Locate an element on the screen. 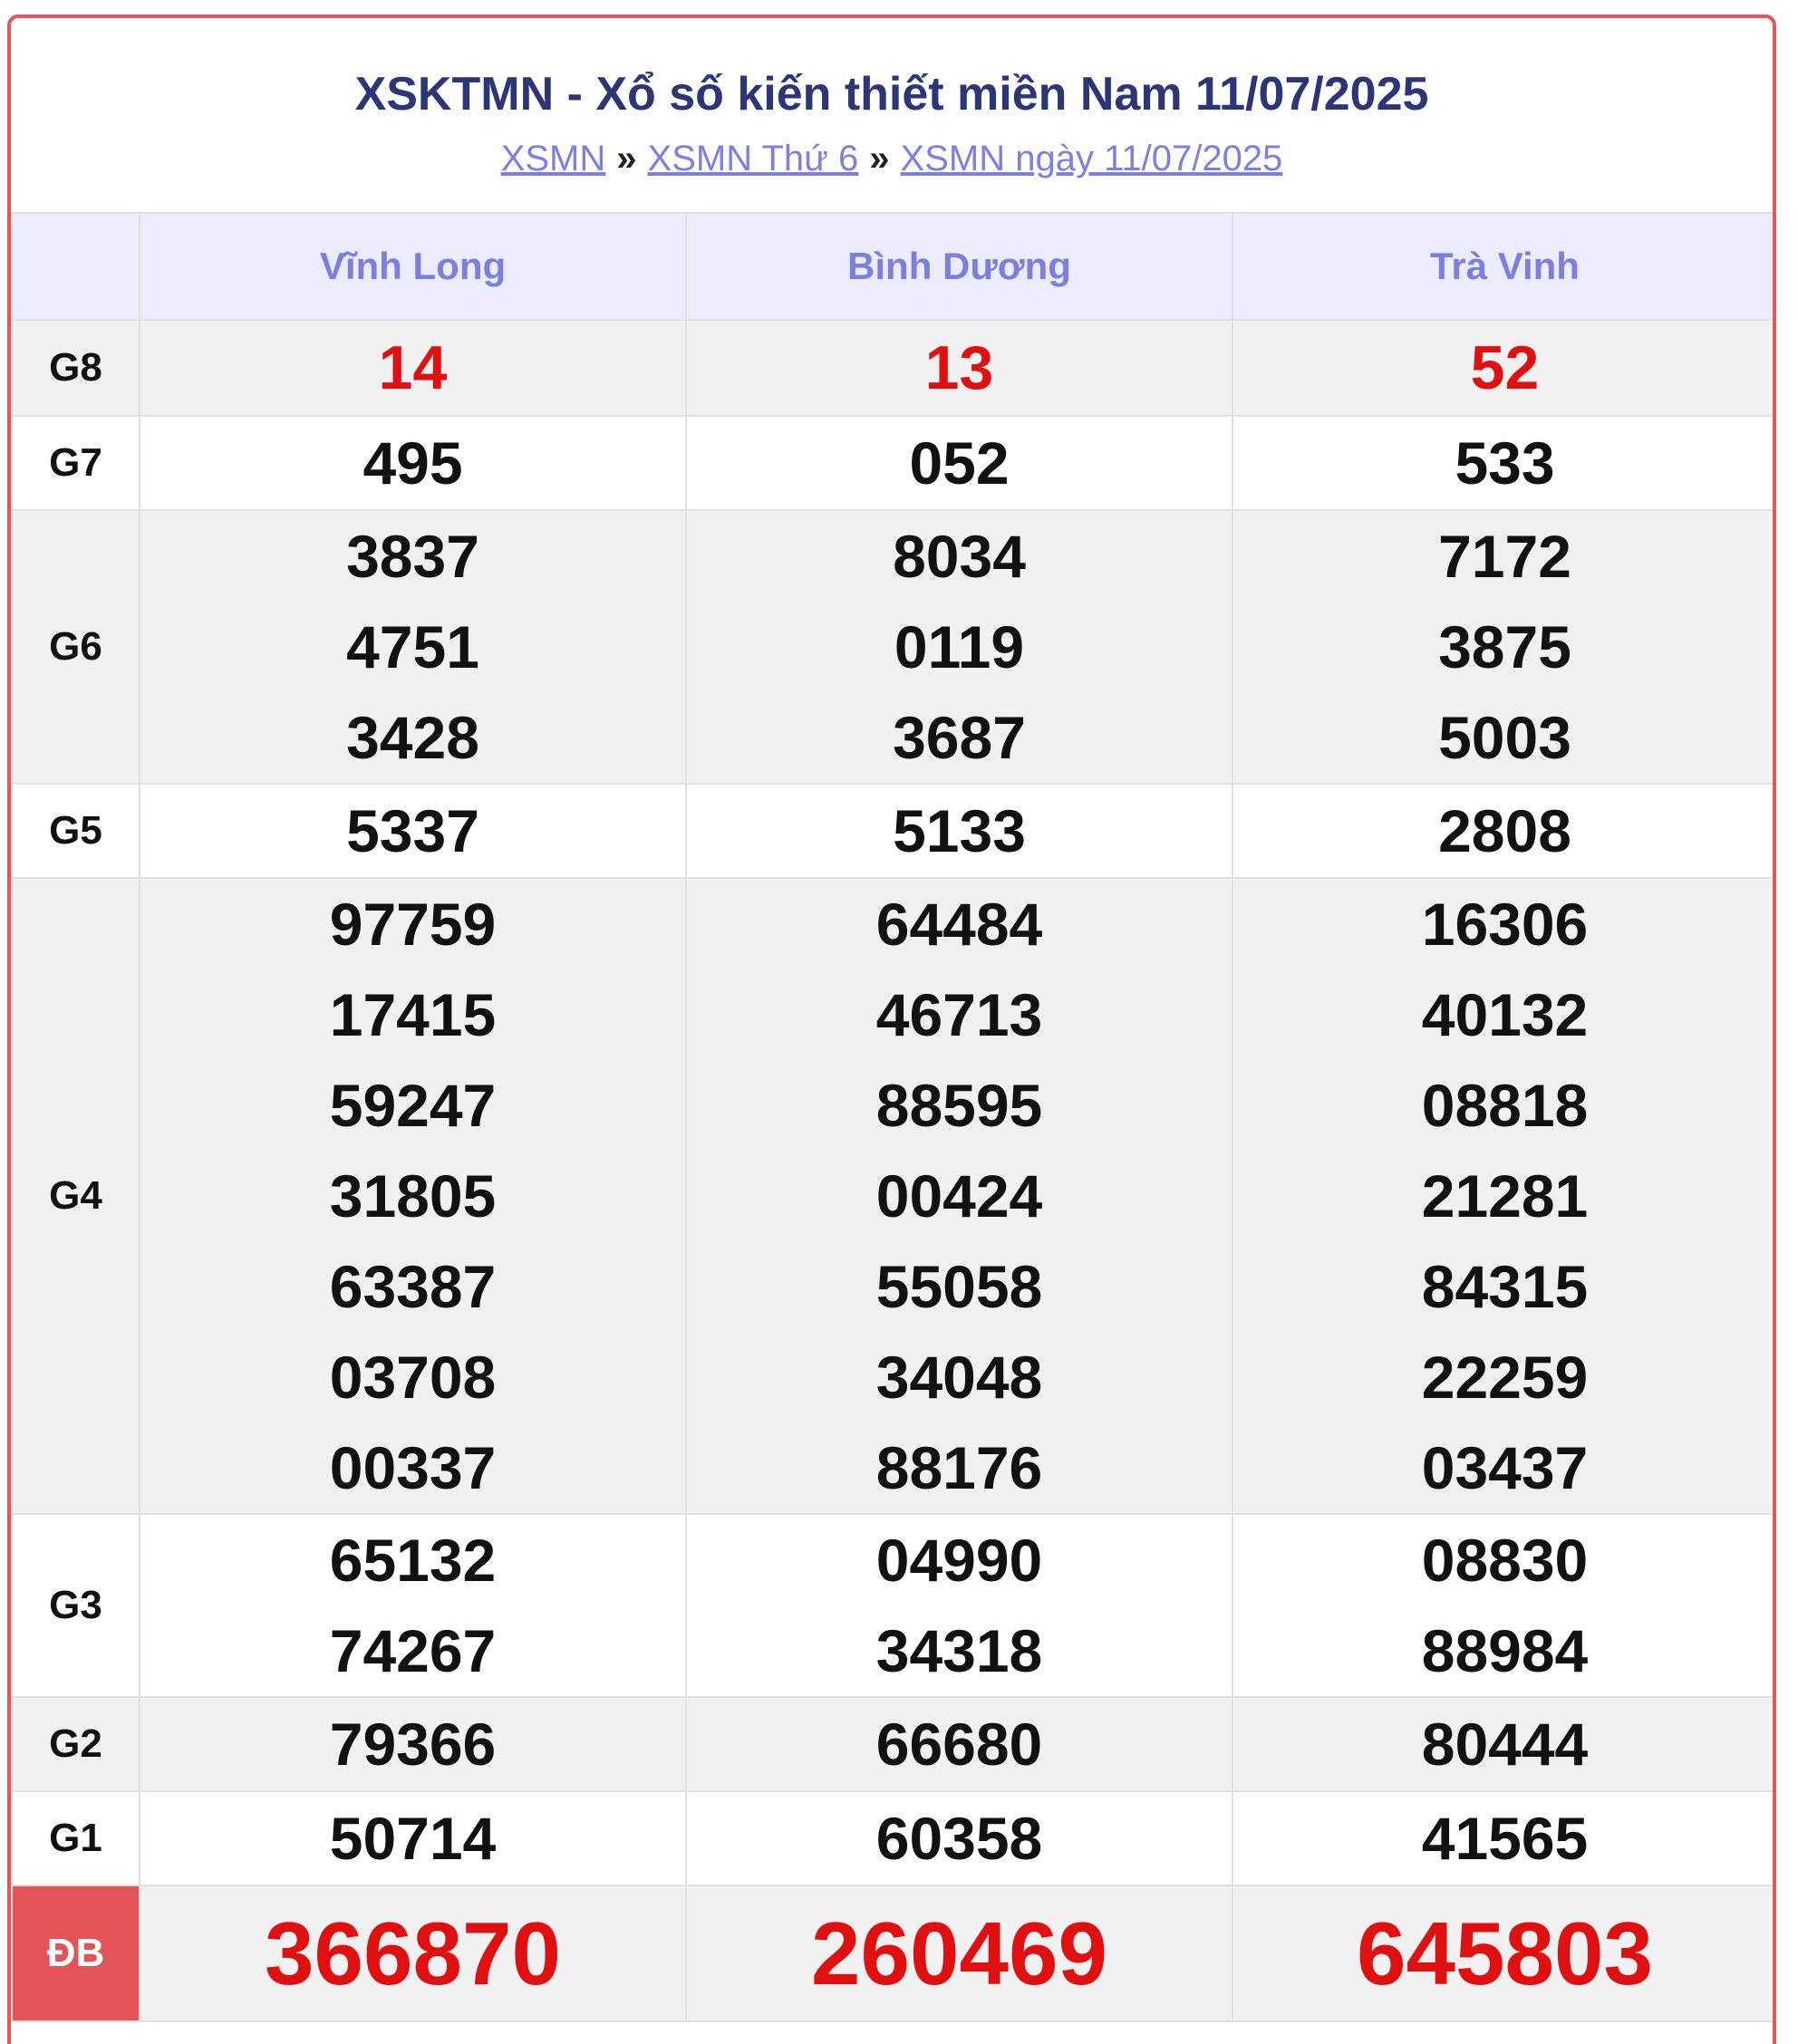 The width and height of the screenshot is (1798, 2044). prize-number: 88984 is located at coordinates (1505, 1650).